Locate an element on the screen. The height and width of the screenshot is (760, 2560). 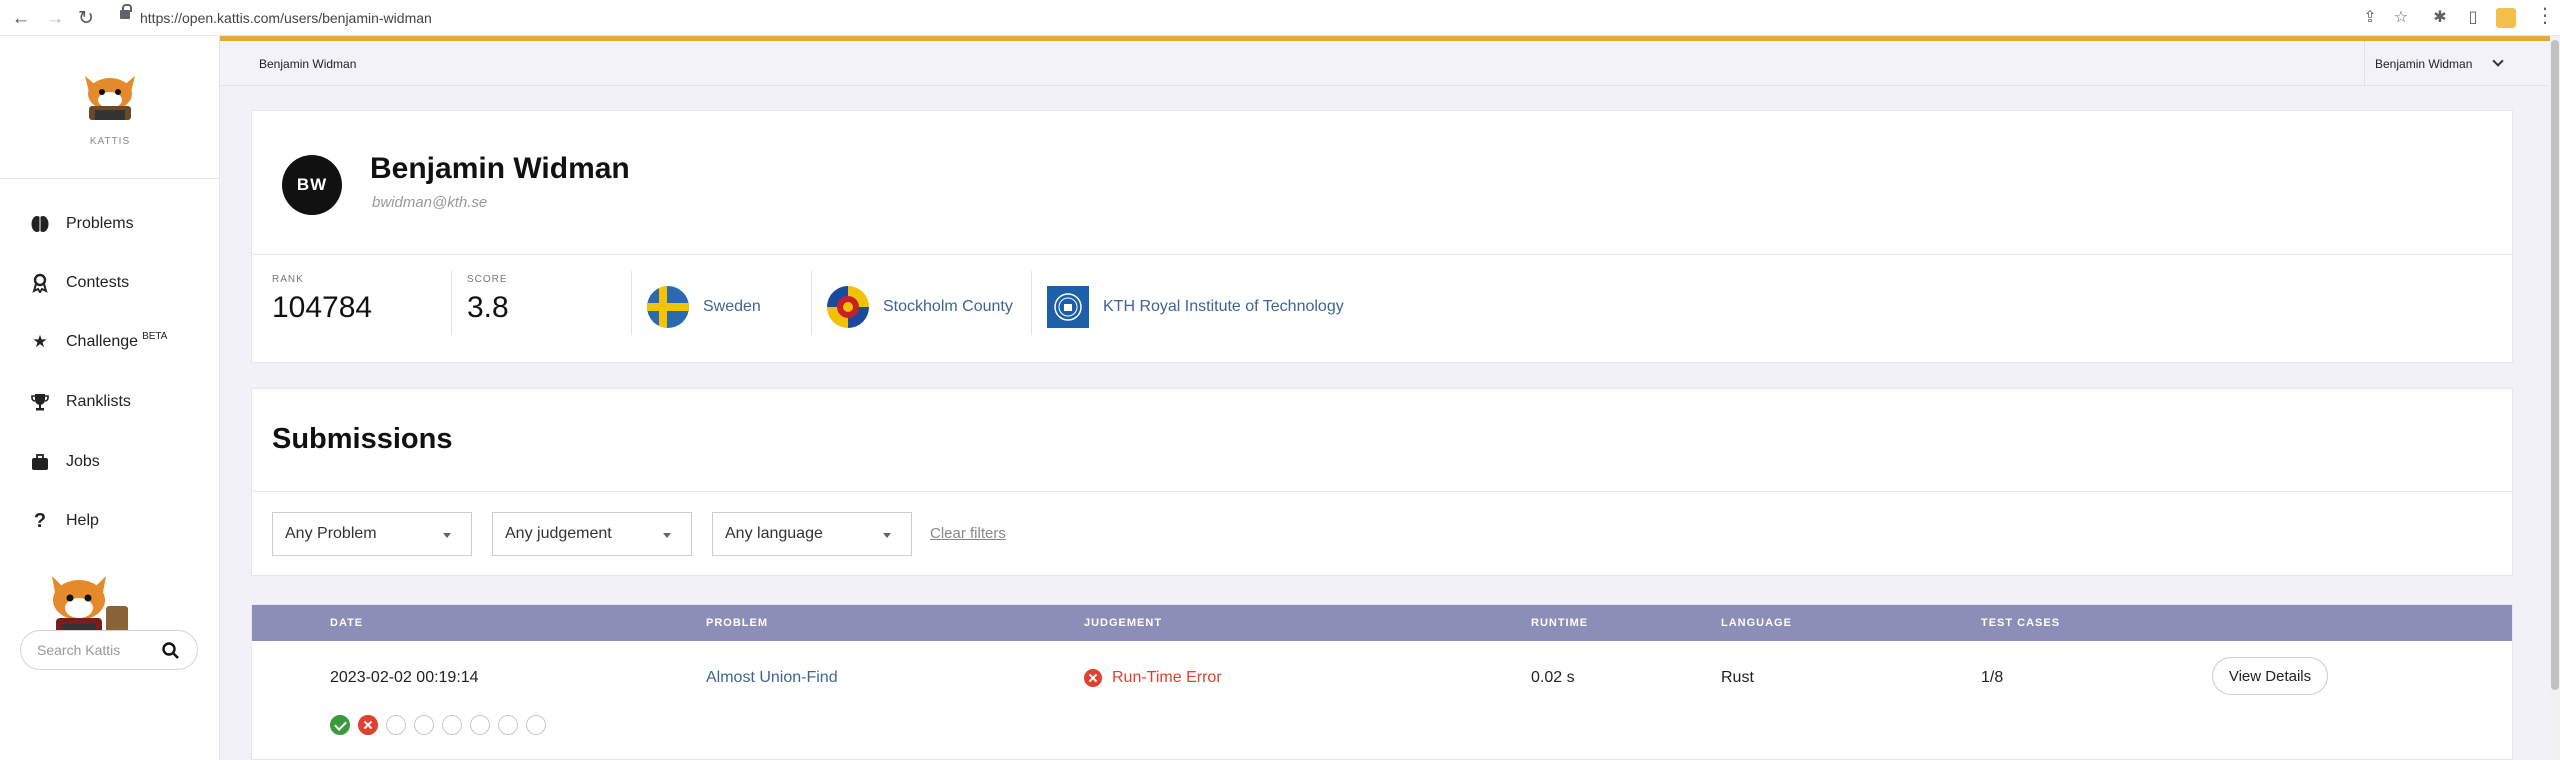
view-details-button: View Details is located at coordinates (2270, 676).